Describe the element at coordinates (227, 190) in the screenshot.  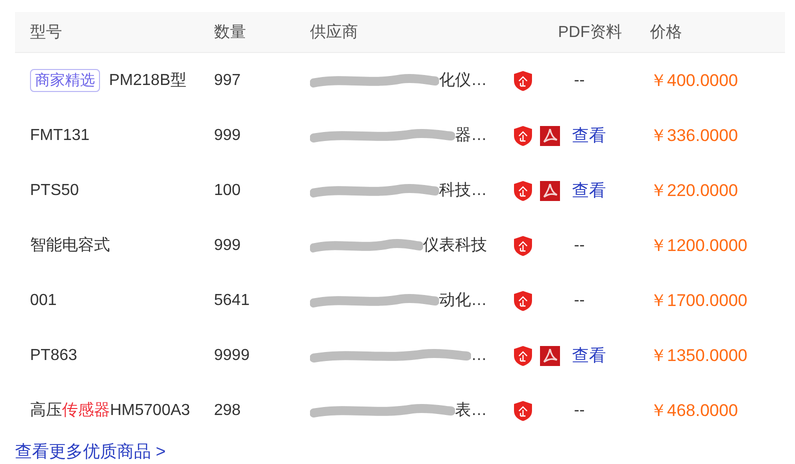
I see `quantity: 100` at that location.